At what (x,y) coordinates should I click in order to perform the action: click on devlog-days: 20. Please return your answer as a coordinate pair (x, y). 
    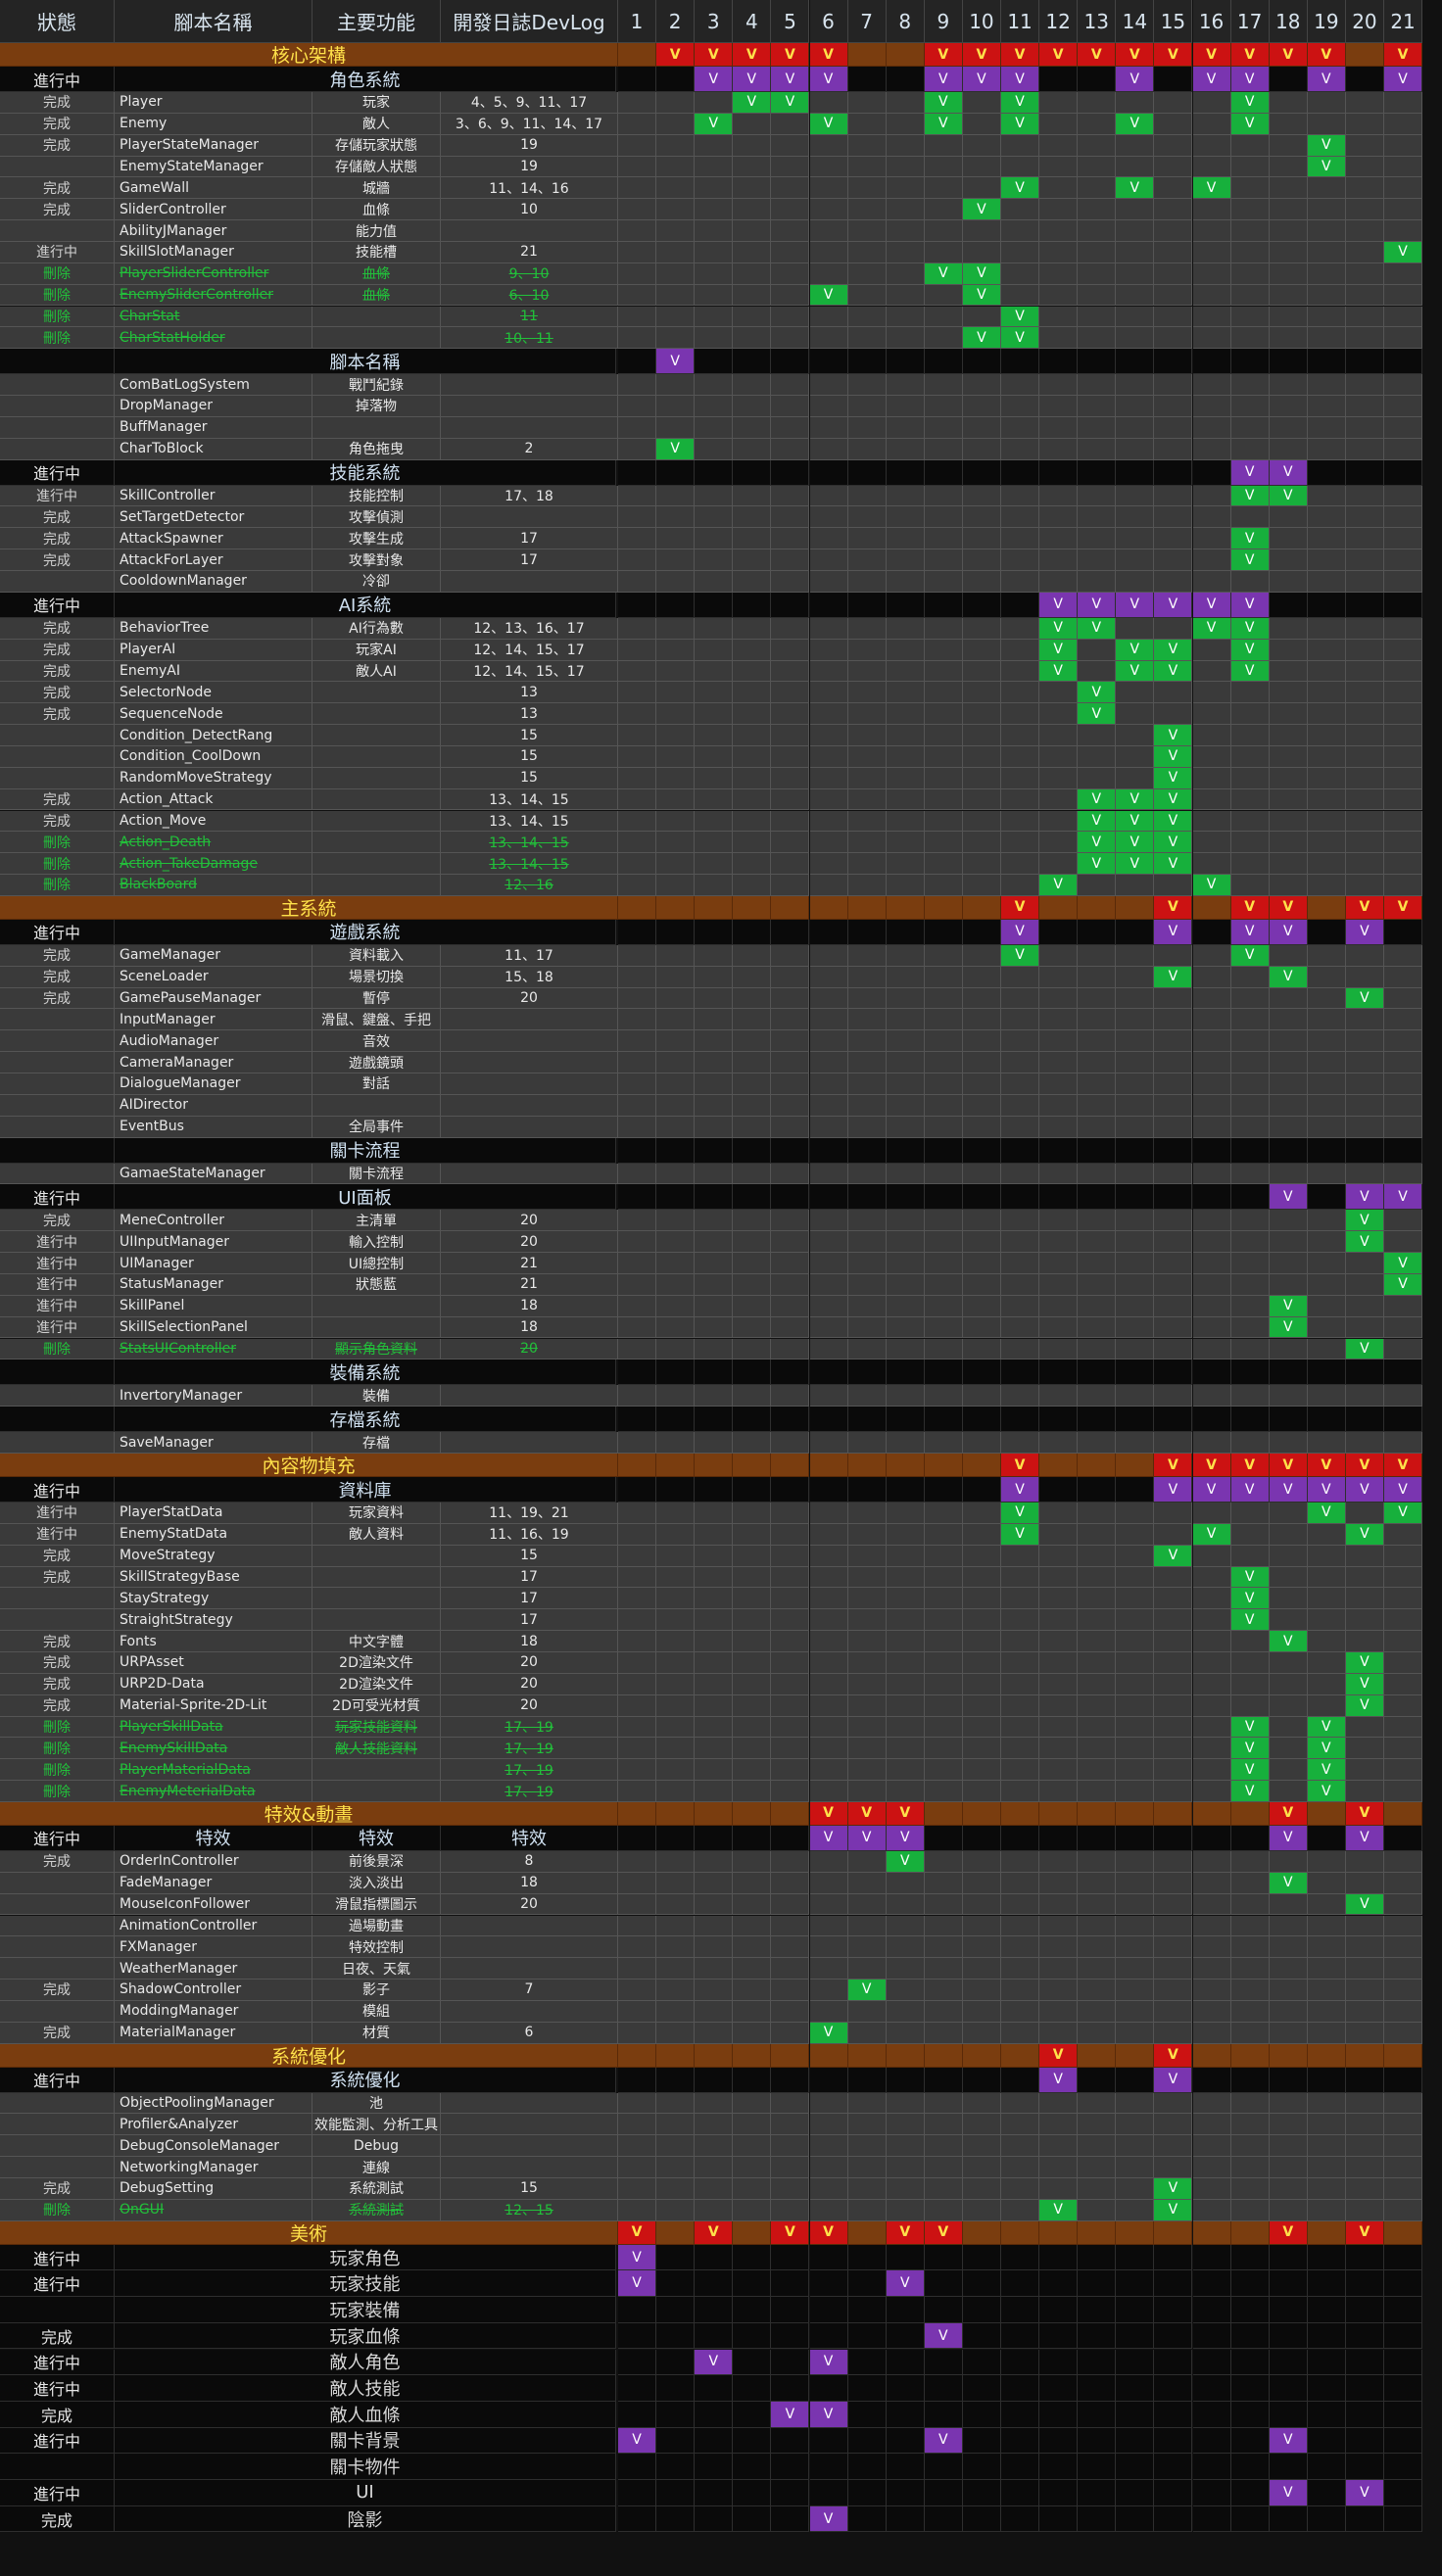
    Looking at the image, I should click on (529, 1663).